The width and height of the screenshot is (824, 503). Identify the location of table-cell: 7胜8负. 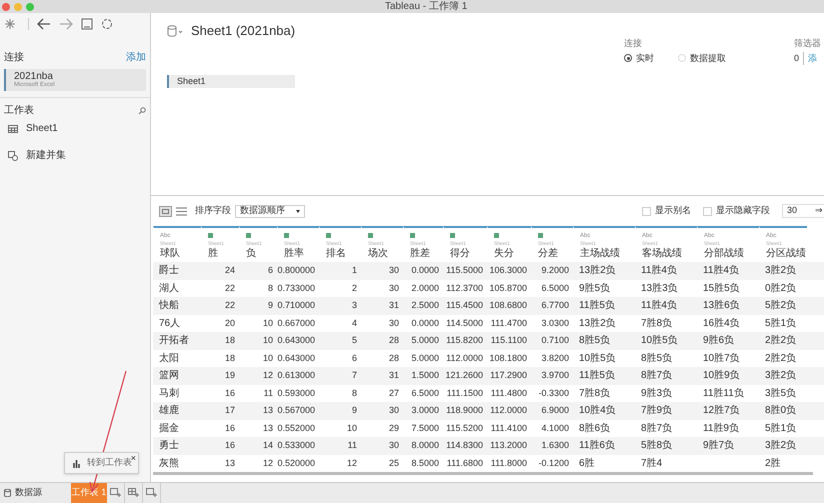
(594, 393).